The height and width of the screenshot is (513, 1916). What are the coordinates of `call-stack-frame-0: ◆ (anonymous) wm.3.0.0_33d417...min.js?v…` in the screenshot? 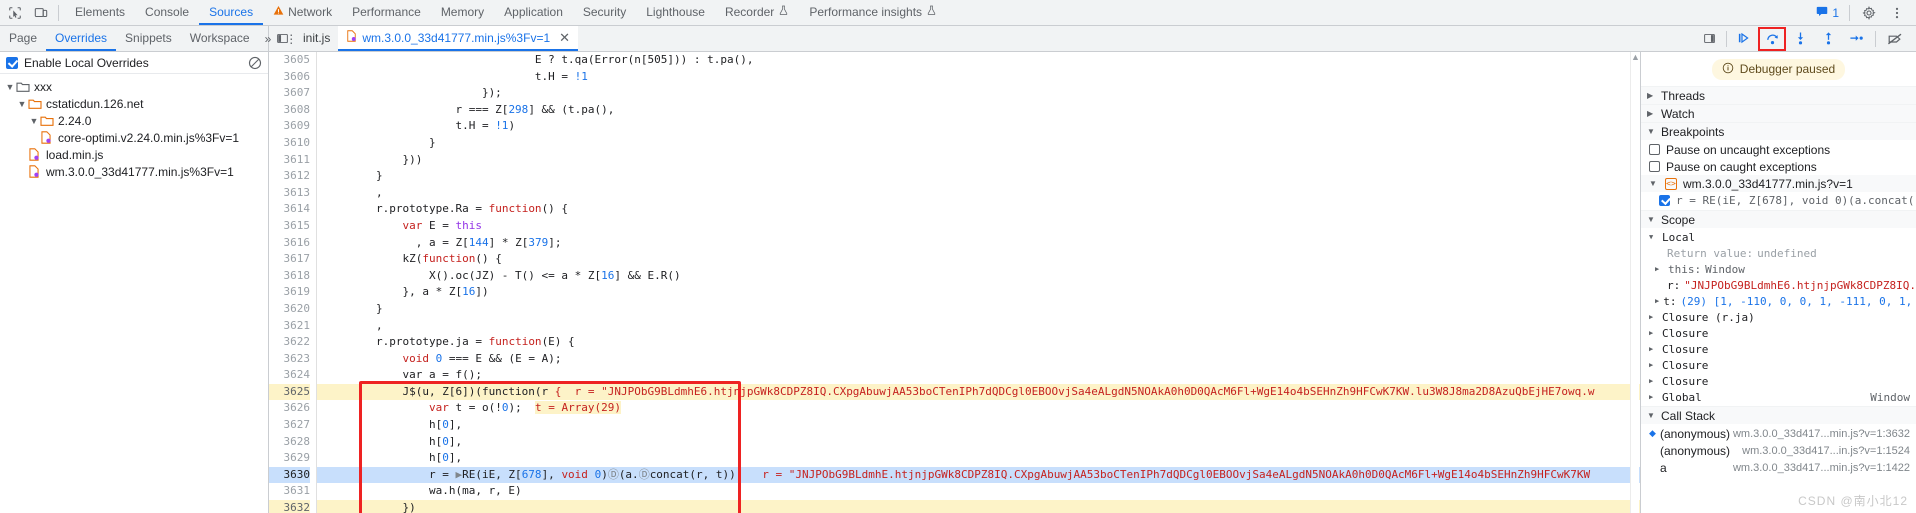 It's located at (1778, 433).